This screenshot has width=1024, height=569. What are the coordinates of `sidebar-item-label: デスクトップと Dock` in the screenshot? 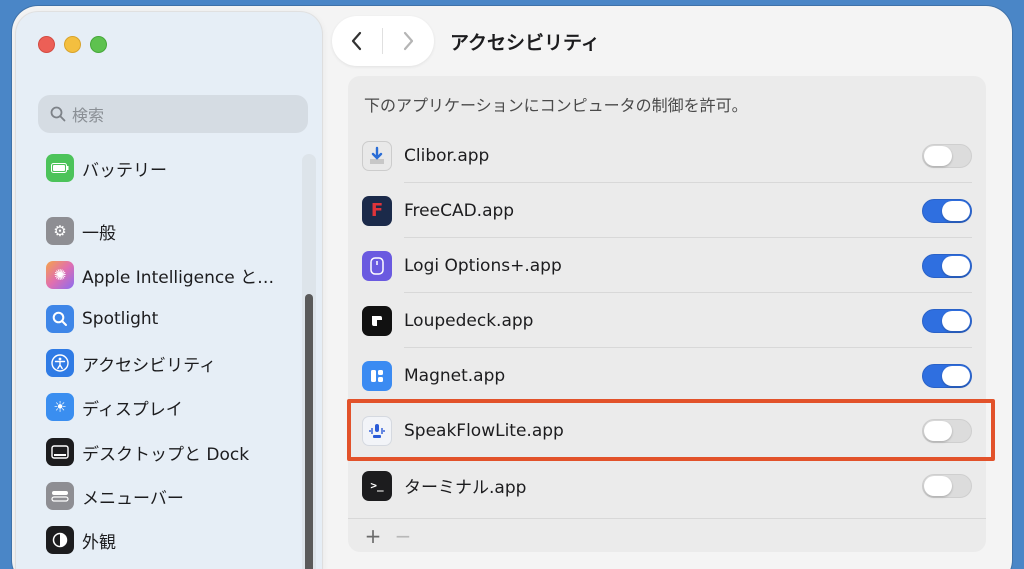 It's located at (166, 454).